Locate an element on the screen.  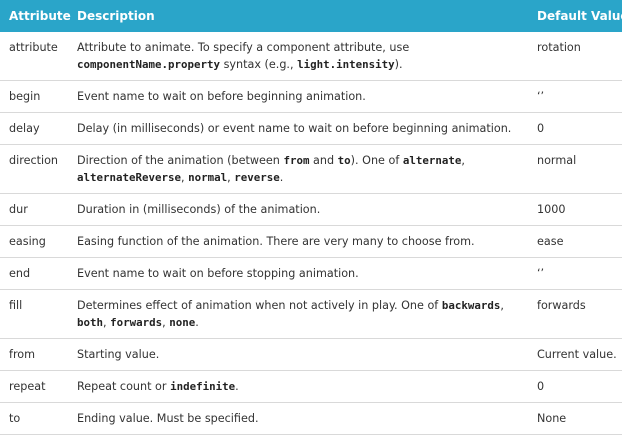
table-row: from Starting value. Current value. is located at coordinates (311, 354).